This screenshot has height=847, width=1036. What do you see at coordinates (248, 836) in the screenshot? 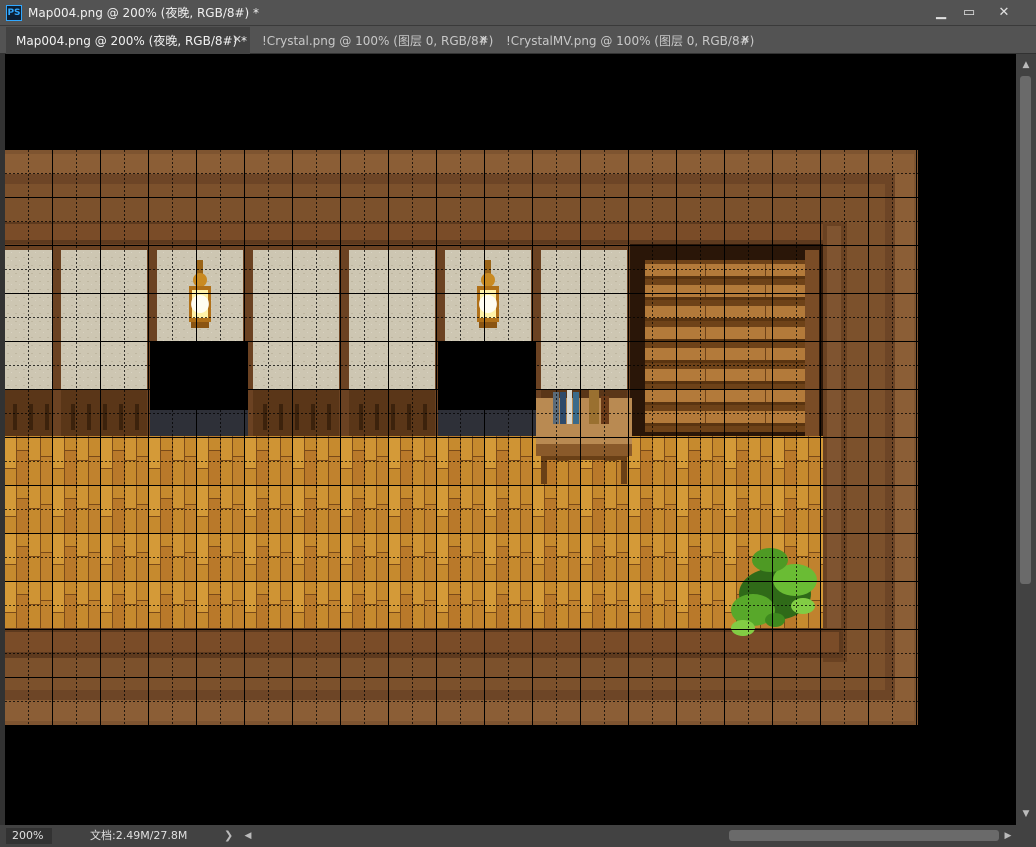
I see `scroll-left-icon: ◀` at bounding box center [248, 836].